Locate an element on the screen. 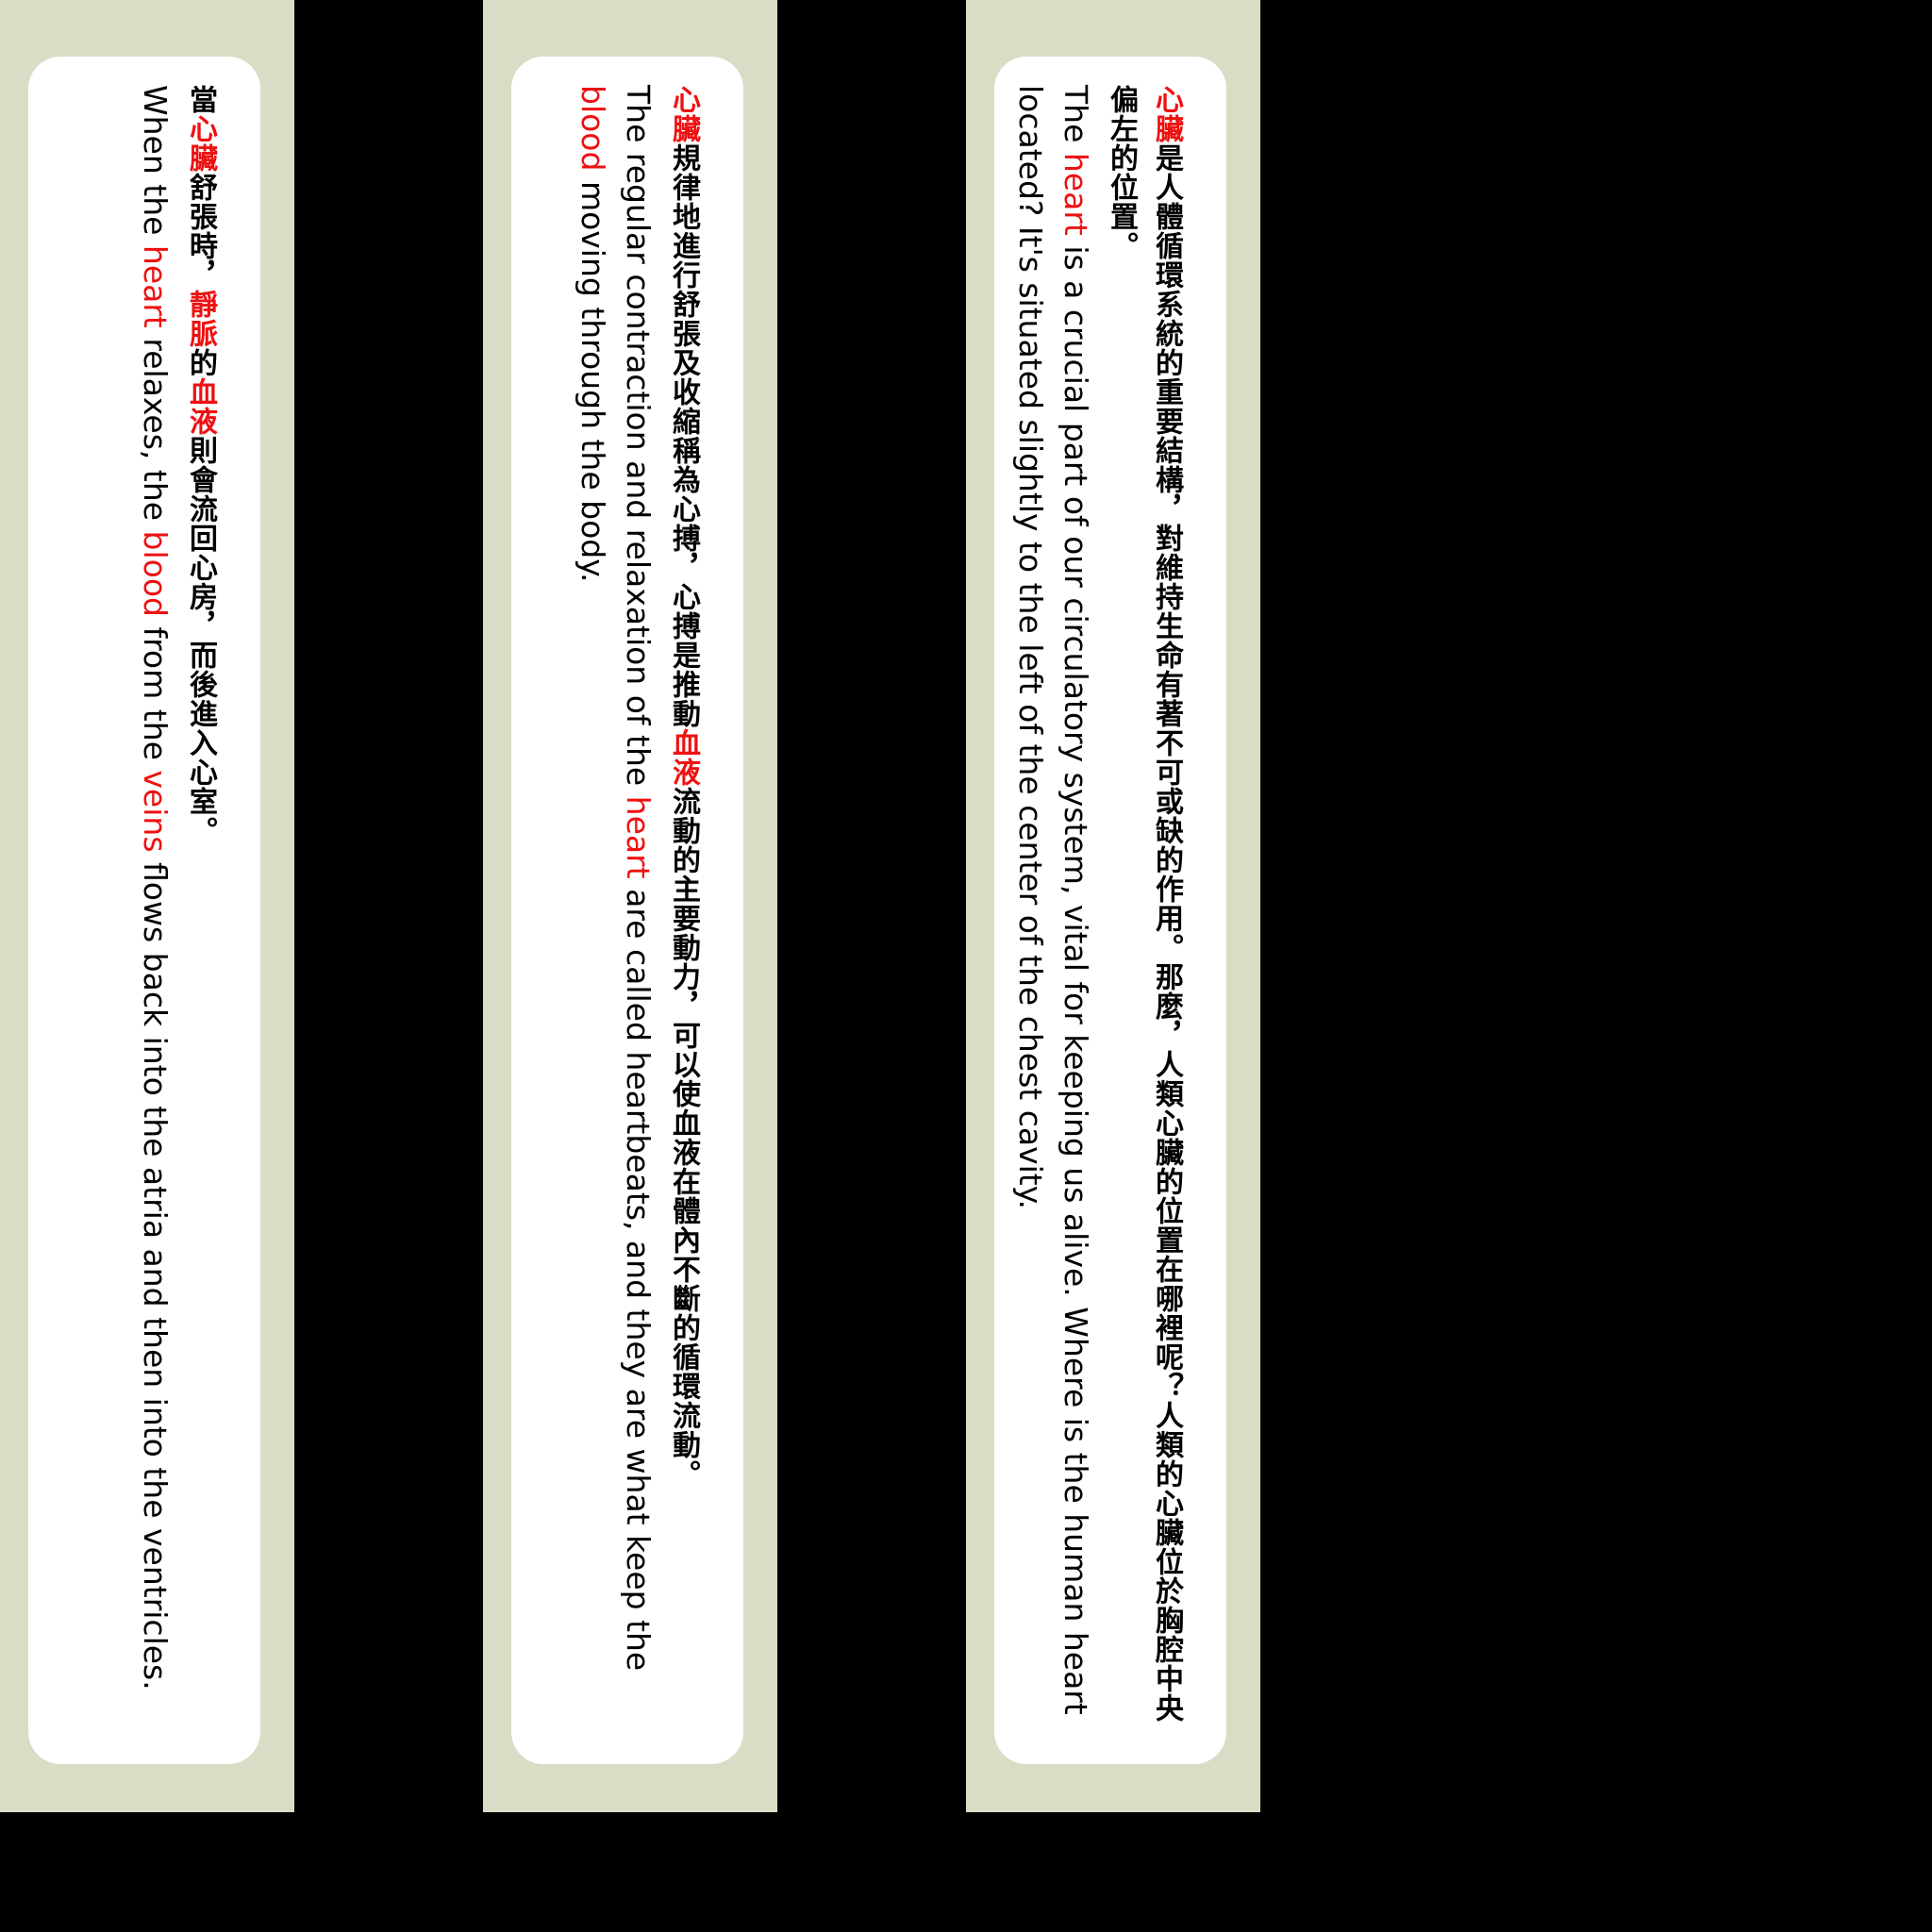  text-segment: 舒張時， is located at coordinates (201, 232).